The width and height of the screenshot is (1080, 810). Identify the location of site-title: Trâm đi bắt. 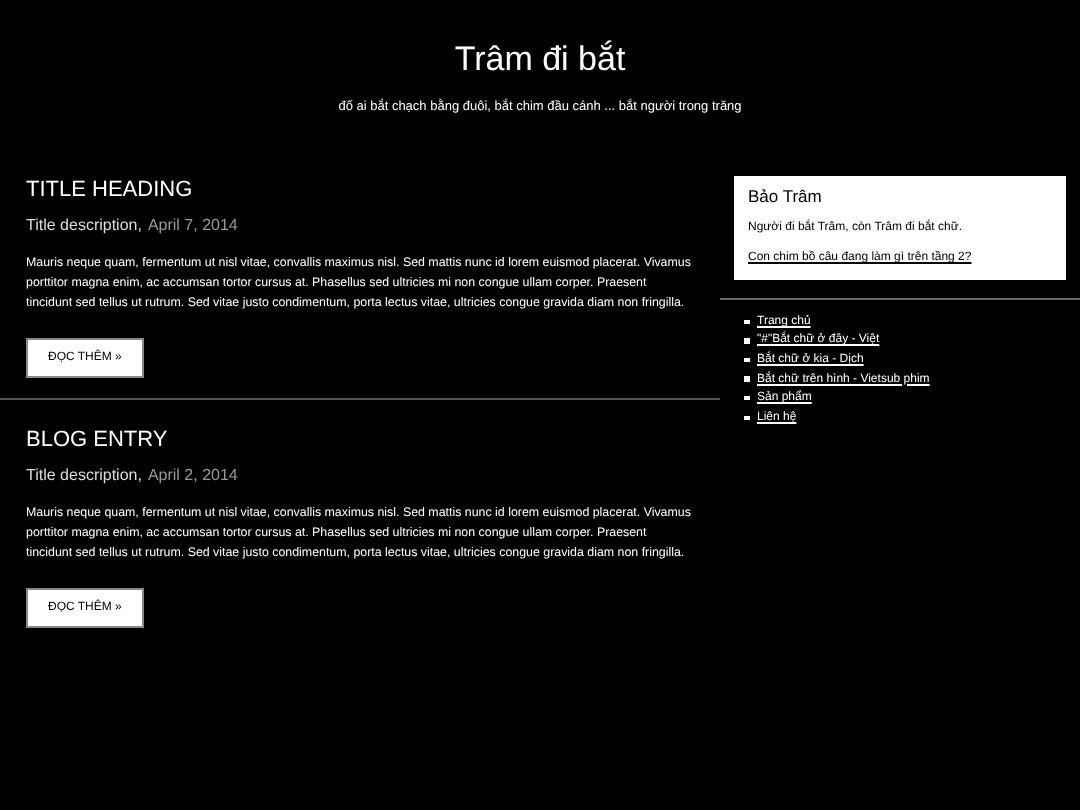
(540, 60).